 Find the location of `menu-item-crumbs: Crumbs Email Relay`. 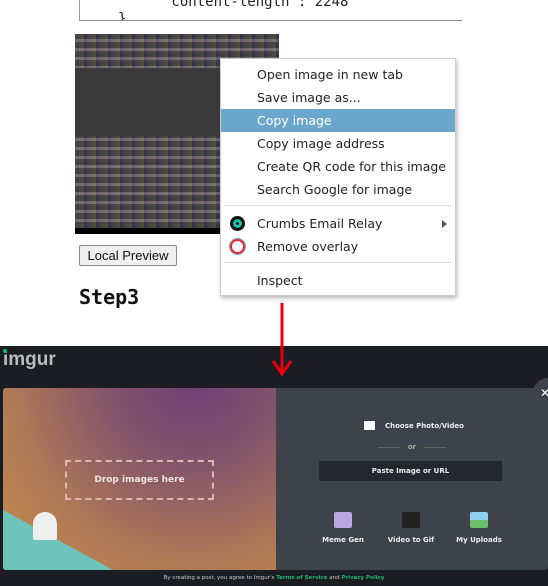

menu-item-crumbs: Crumbs Email Relay is located at coordinates (338, 223).